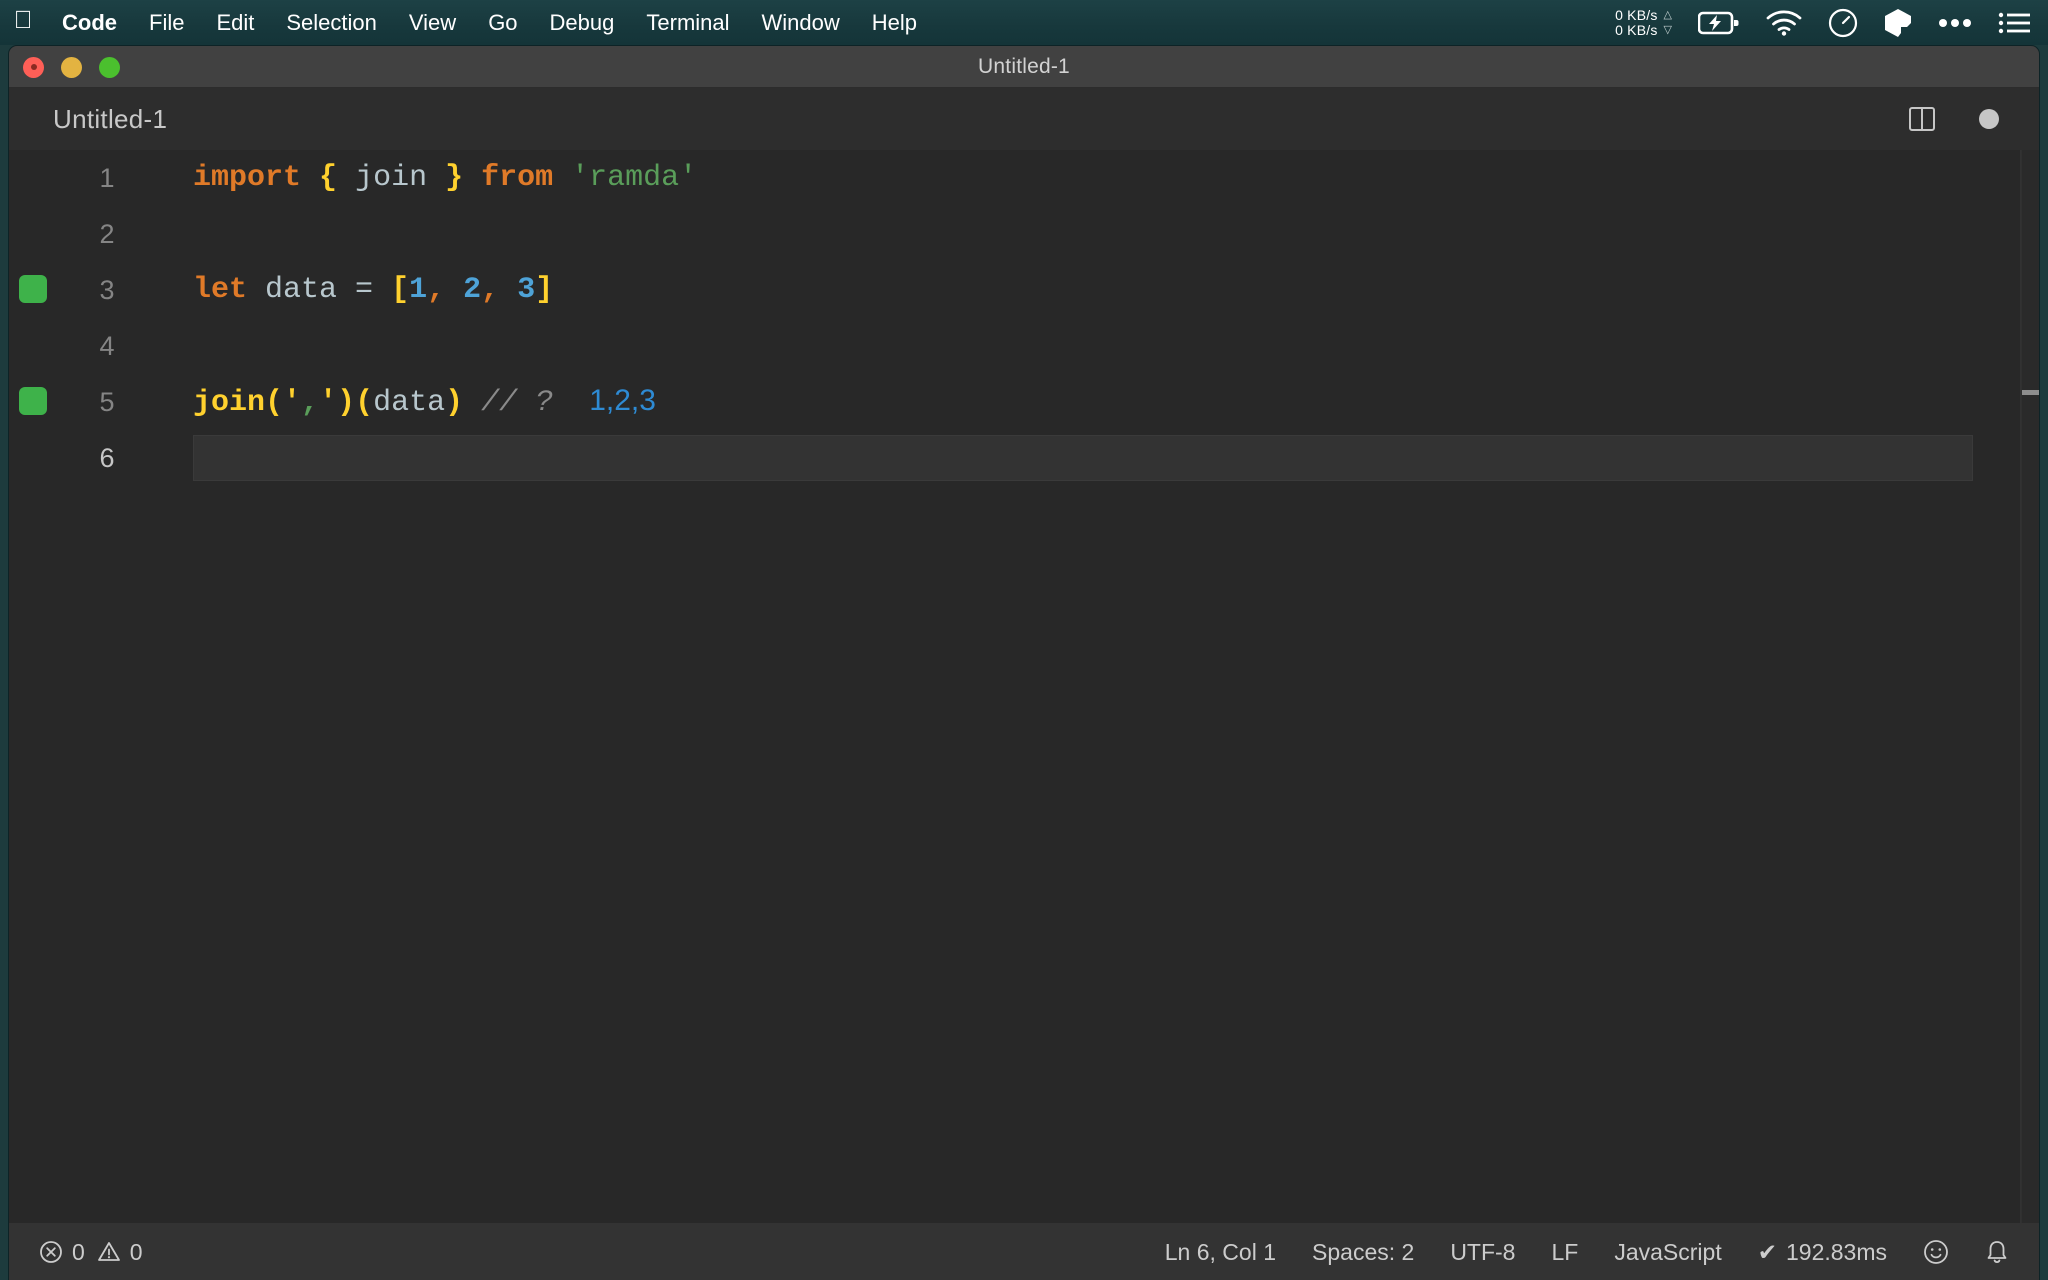 This screenshot has height=1280, width=2048. I want to click on eol-setting: LF, so click(1564, 1252).